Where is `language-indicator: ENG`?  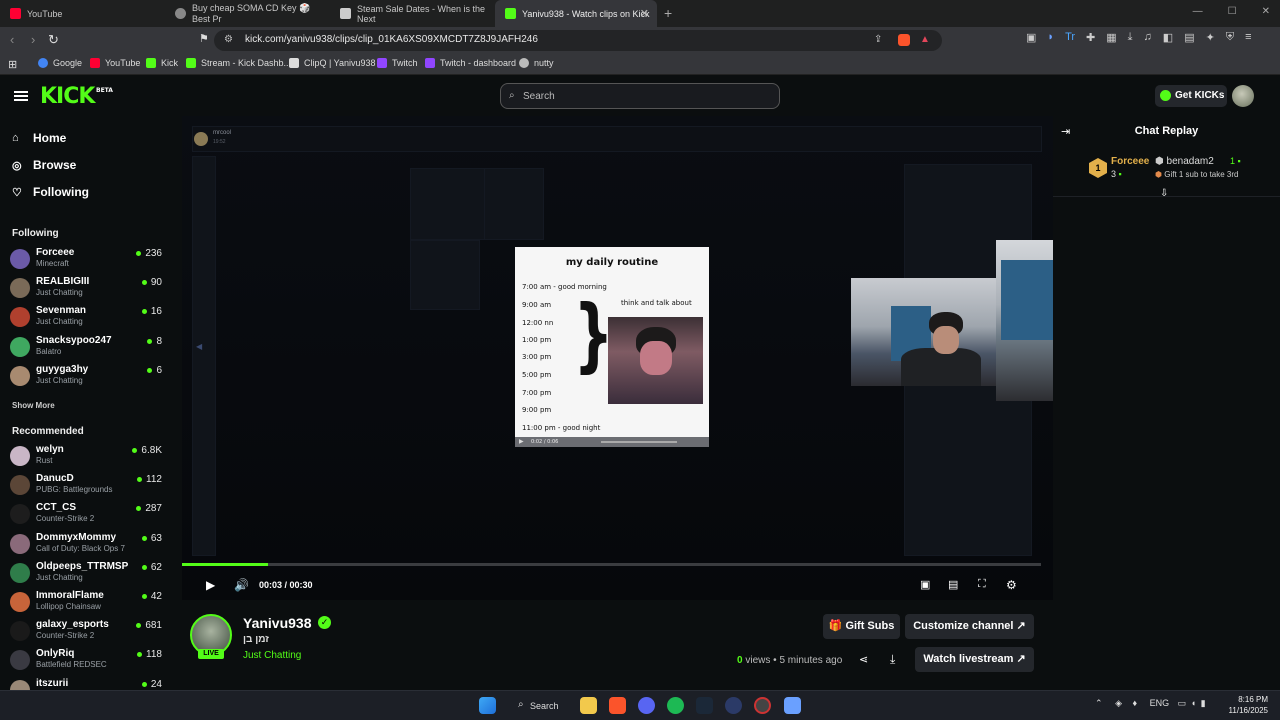
language-indicator: ENG is located at coordinates (1160, 703).